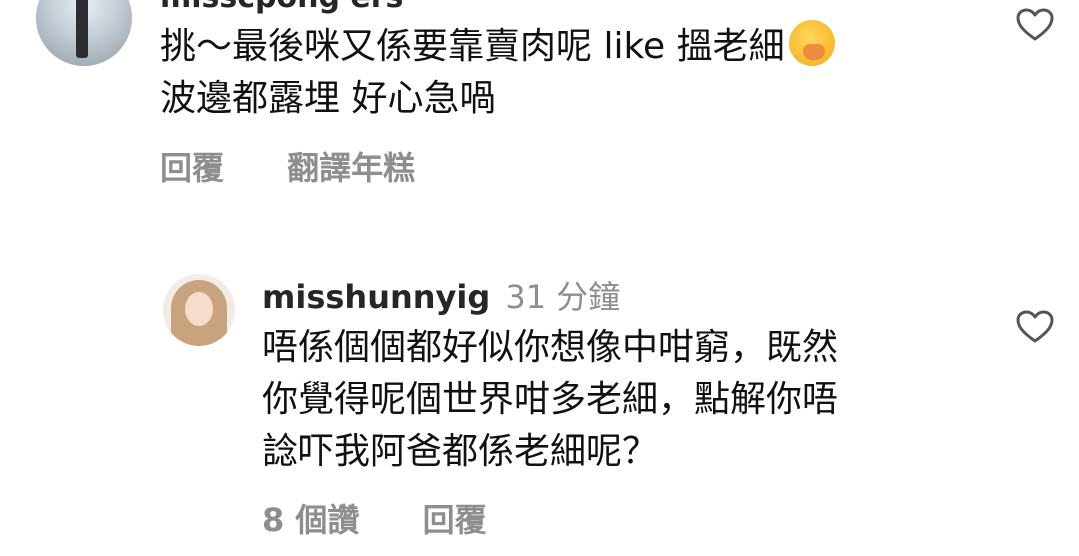  I want to click on avatar, so click(84, 33).